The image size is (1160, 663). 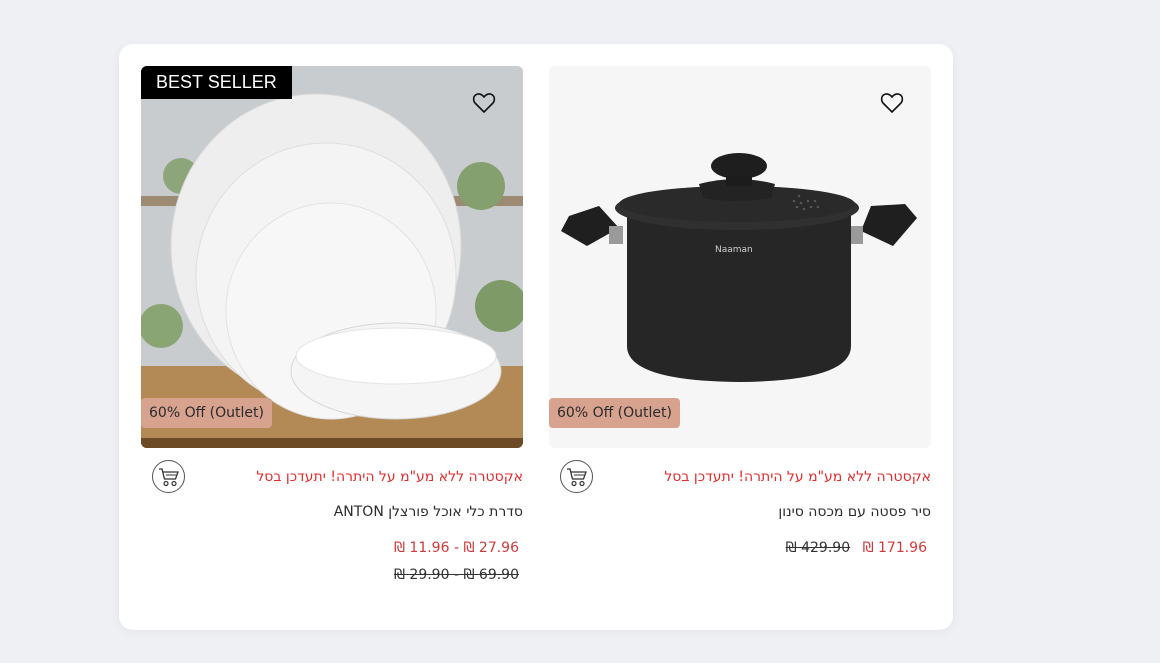 What do you see at coordinates (739, 267) in the screenshot?
I see `pot-image: Naaman` at bounding box center [739, 267].